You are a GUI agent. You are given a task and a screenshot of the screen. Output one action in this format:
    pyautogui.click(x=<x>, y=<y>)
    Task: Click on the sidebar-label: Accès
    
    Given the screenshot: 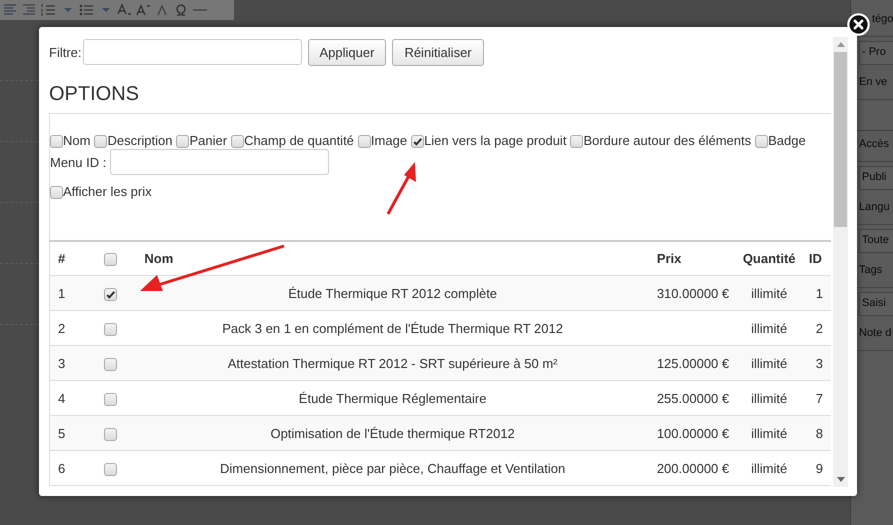 What is the action you would take?
    pyautogui.click(x=874, y=144)
    